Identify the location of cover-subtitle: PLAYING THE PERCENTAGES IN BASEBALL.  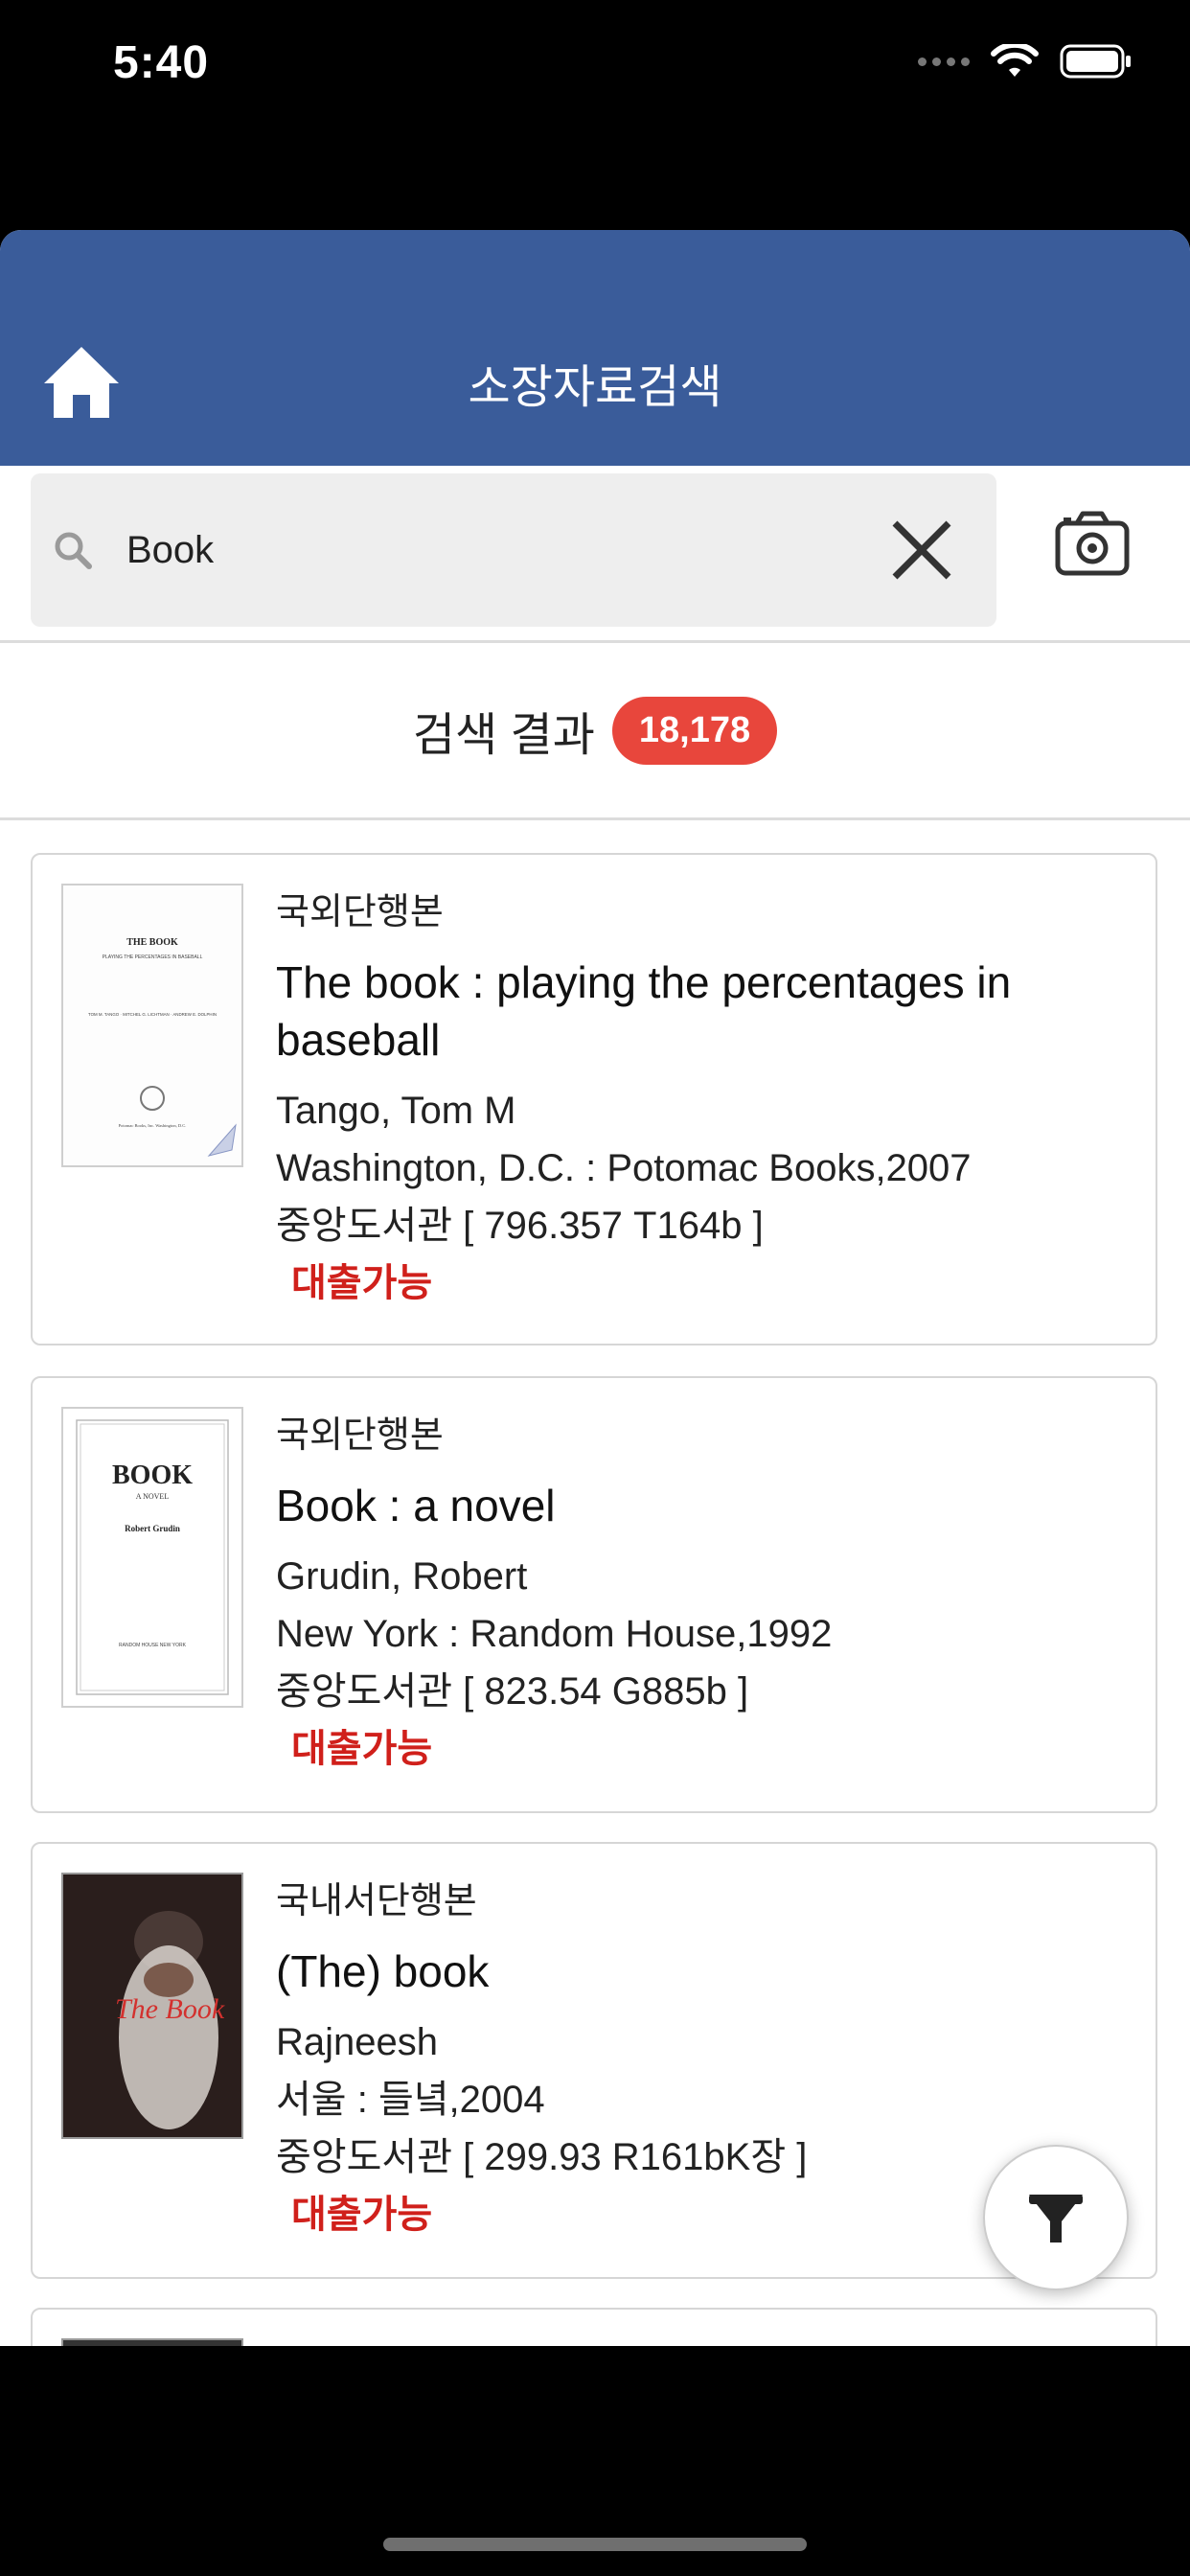
(153, 957).